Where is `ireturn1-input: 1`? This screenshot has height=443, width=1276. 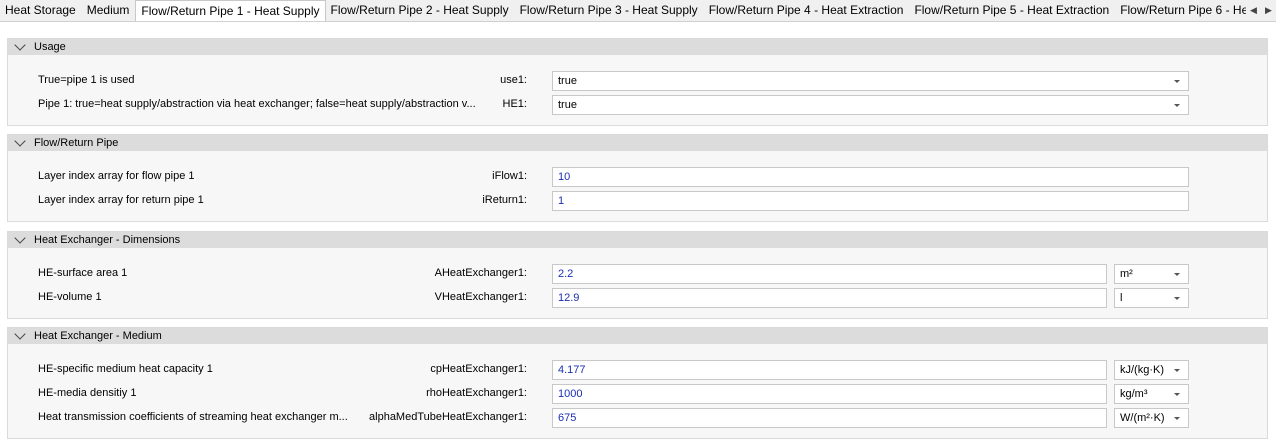 ireturn1-input: 1 is located at coordinates (870, 201).